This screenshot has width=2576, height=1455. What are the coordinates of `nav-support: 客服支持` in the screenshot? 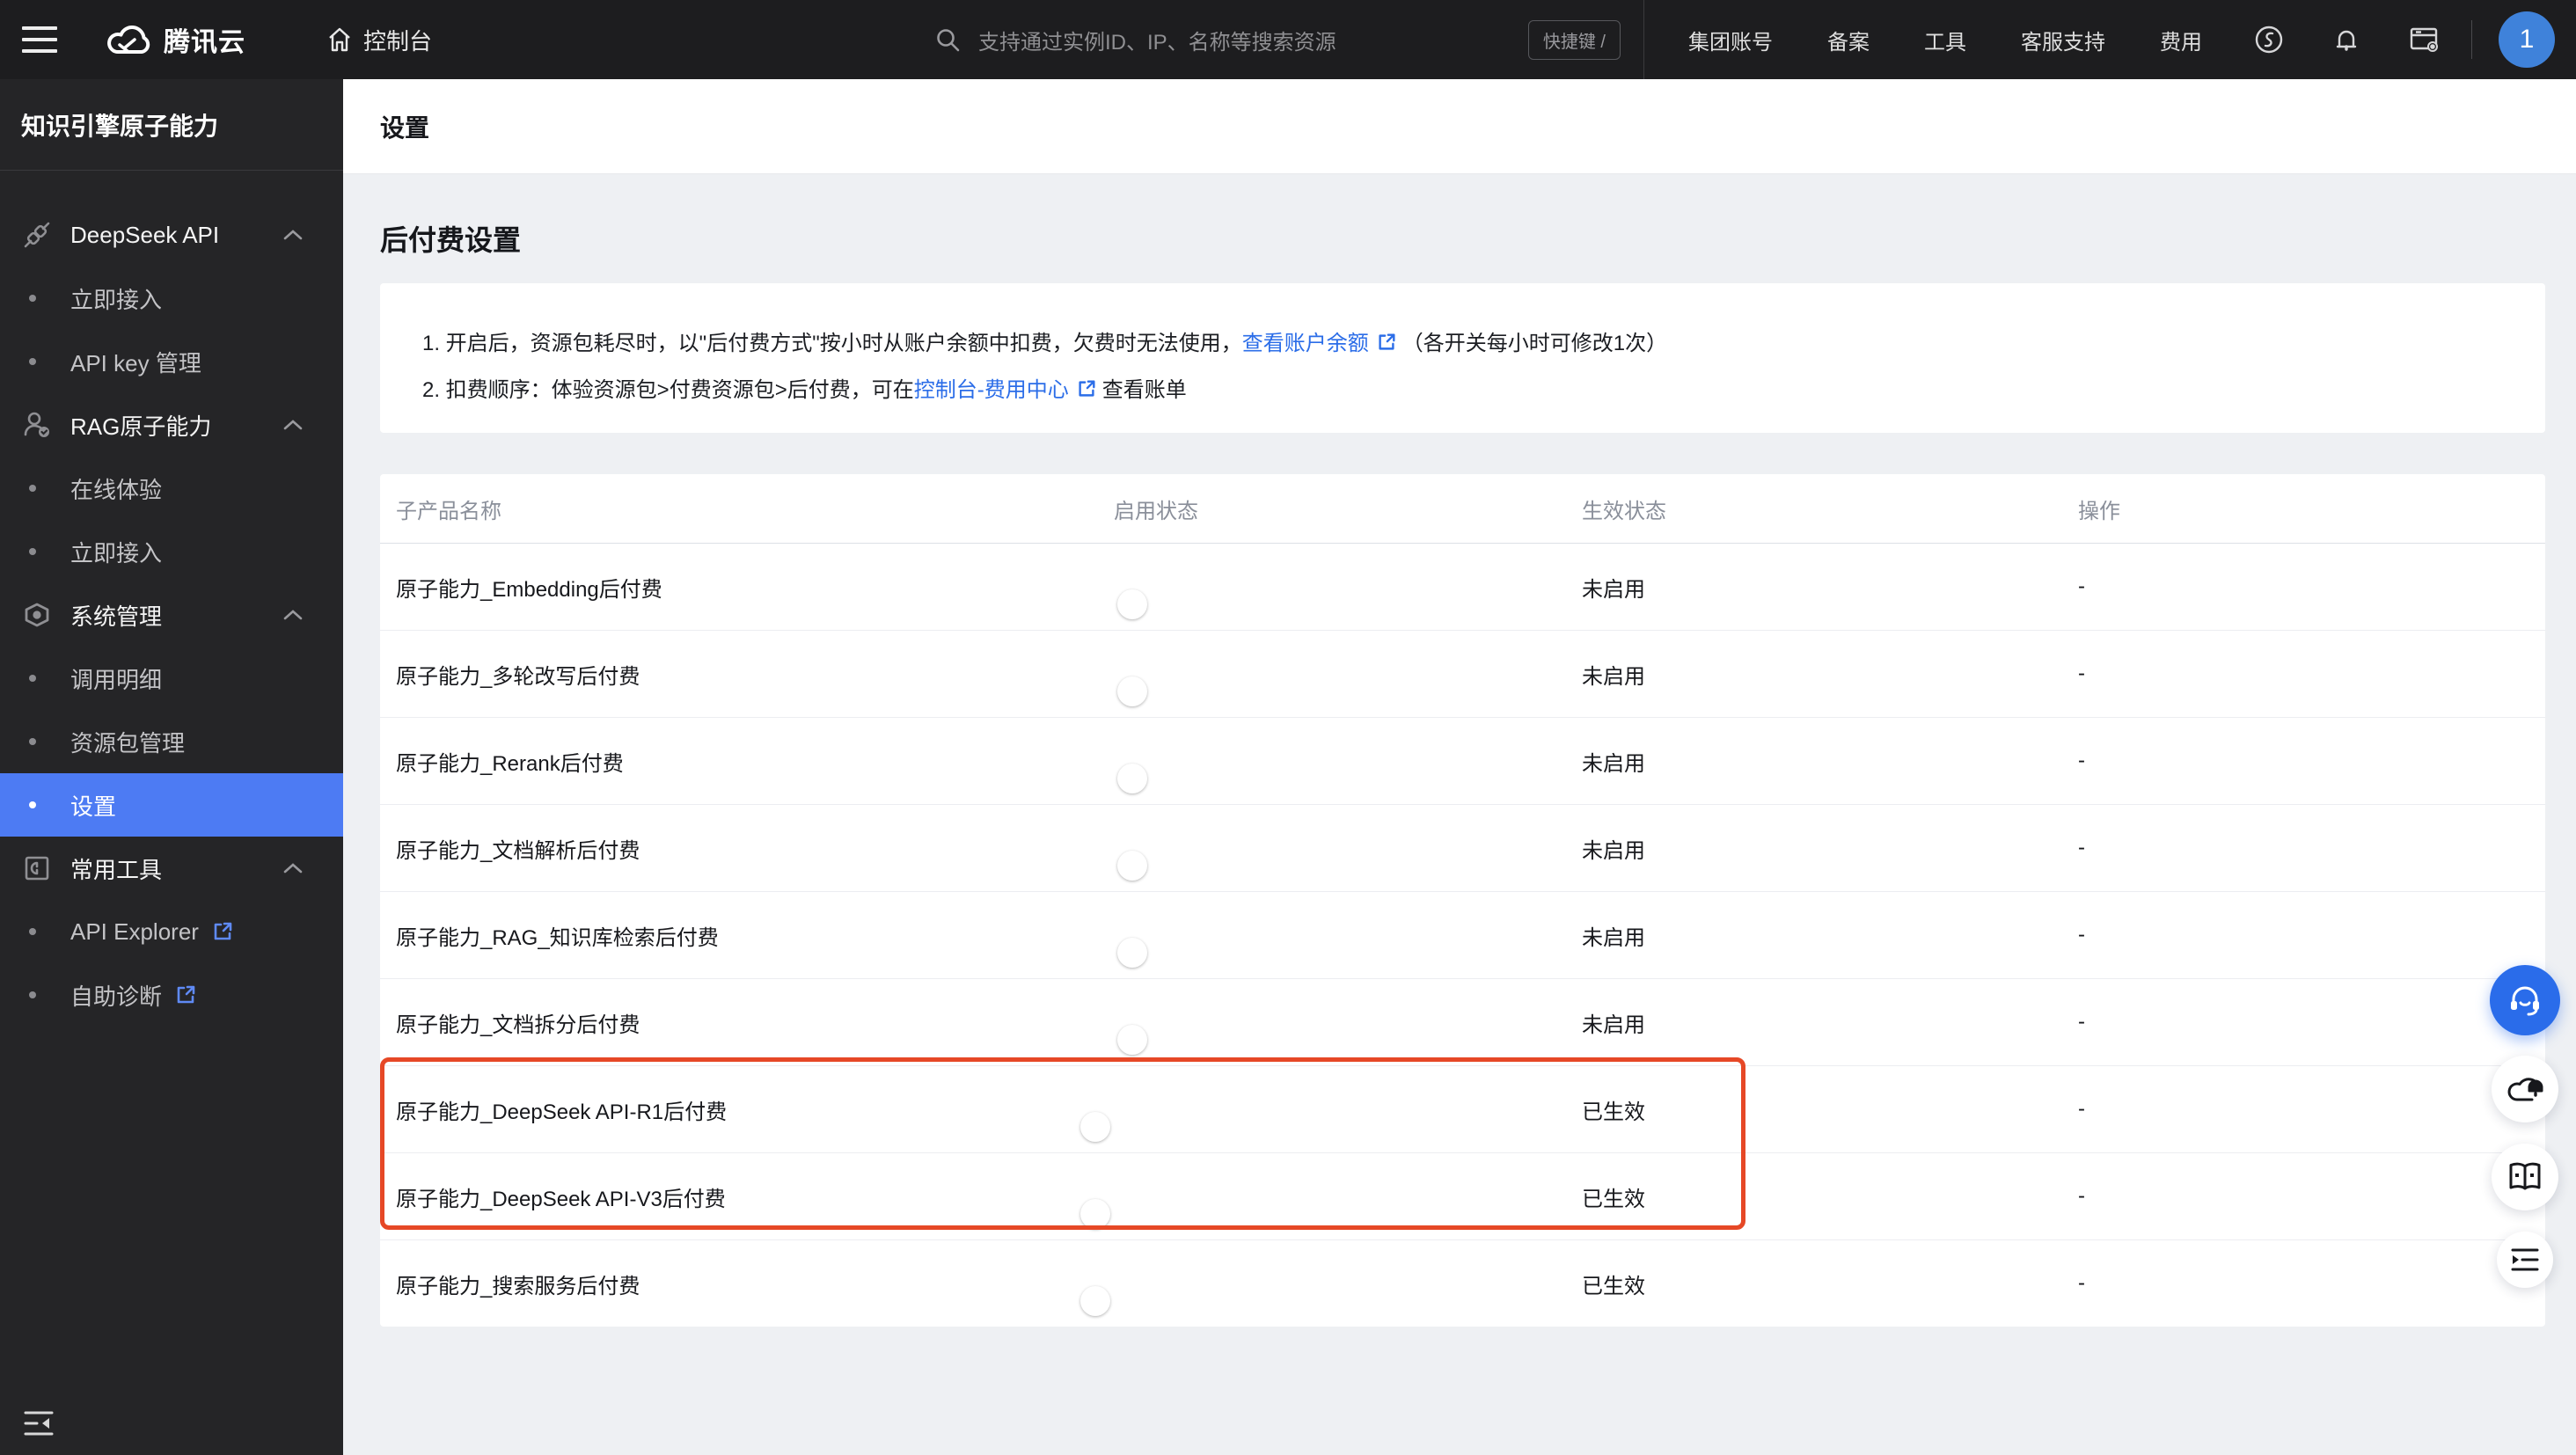 It's located at (2063, 40).